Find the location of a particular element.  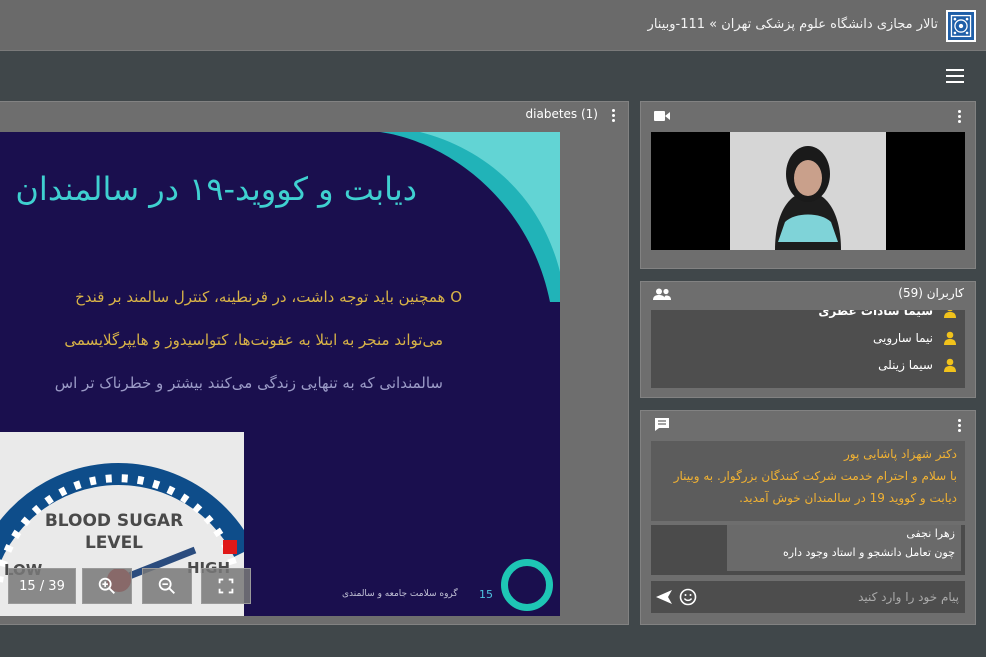

zoom-in-icon is located at coordinates (106, 585).